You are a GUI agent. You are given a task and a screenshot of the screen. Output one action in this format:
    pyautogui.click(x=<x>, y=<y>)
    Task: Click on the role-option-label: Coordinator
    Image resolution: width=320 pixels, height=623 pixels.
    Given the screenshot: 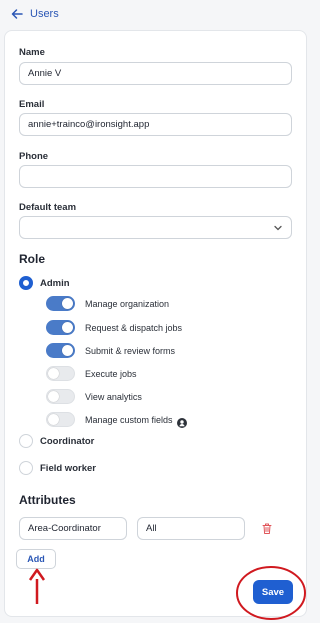 What is the action you would take?
    pyautogui.click(x=67, y=441)
    